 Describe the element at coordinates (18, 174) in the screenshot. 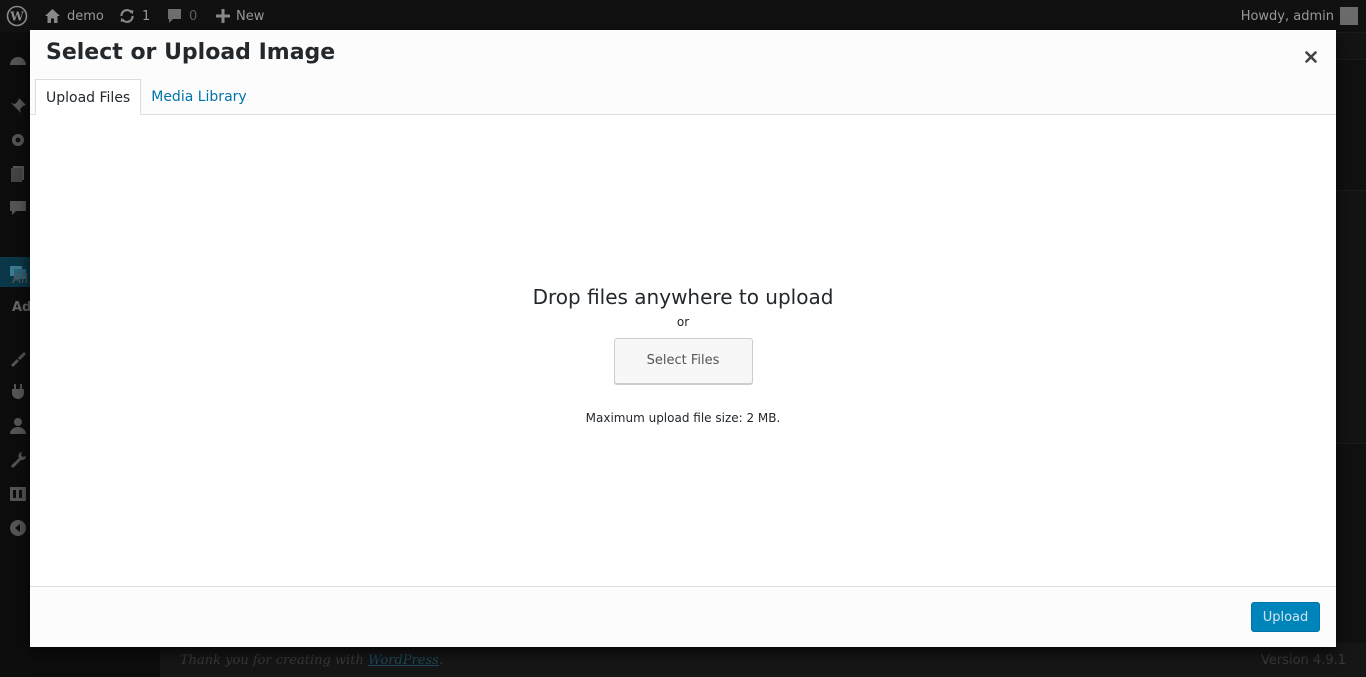

I see `pages-icon` at that location.